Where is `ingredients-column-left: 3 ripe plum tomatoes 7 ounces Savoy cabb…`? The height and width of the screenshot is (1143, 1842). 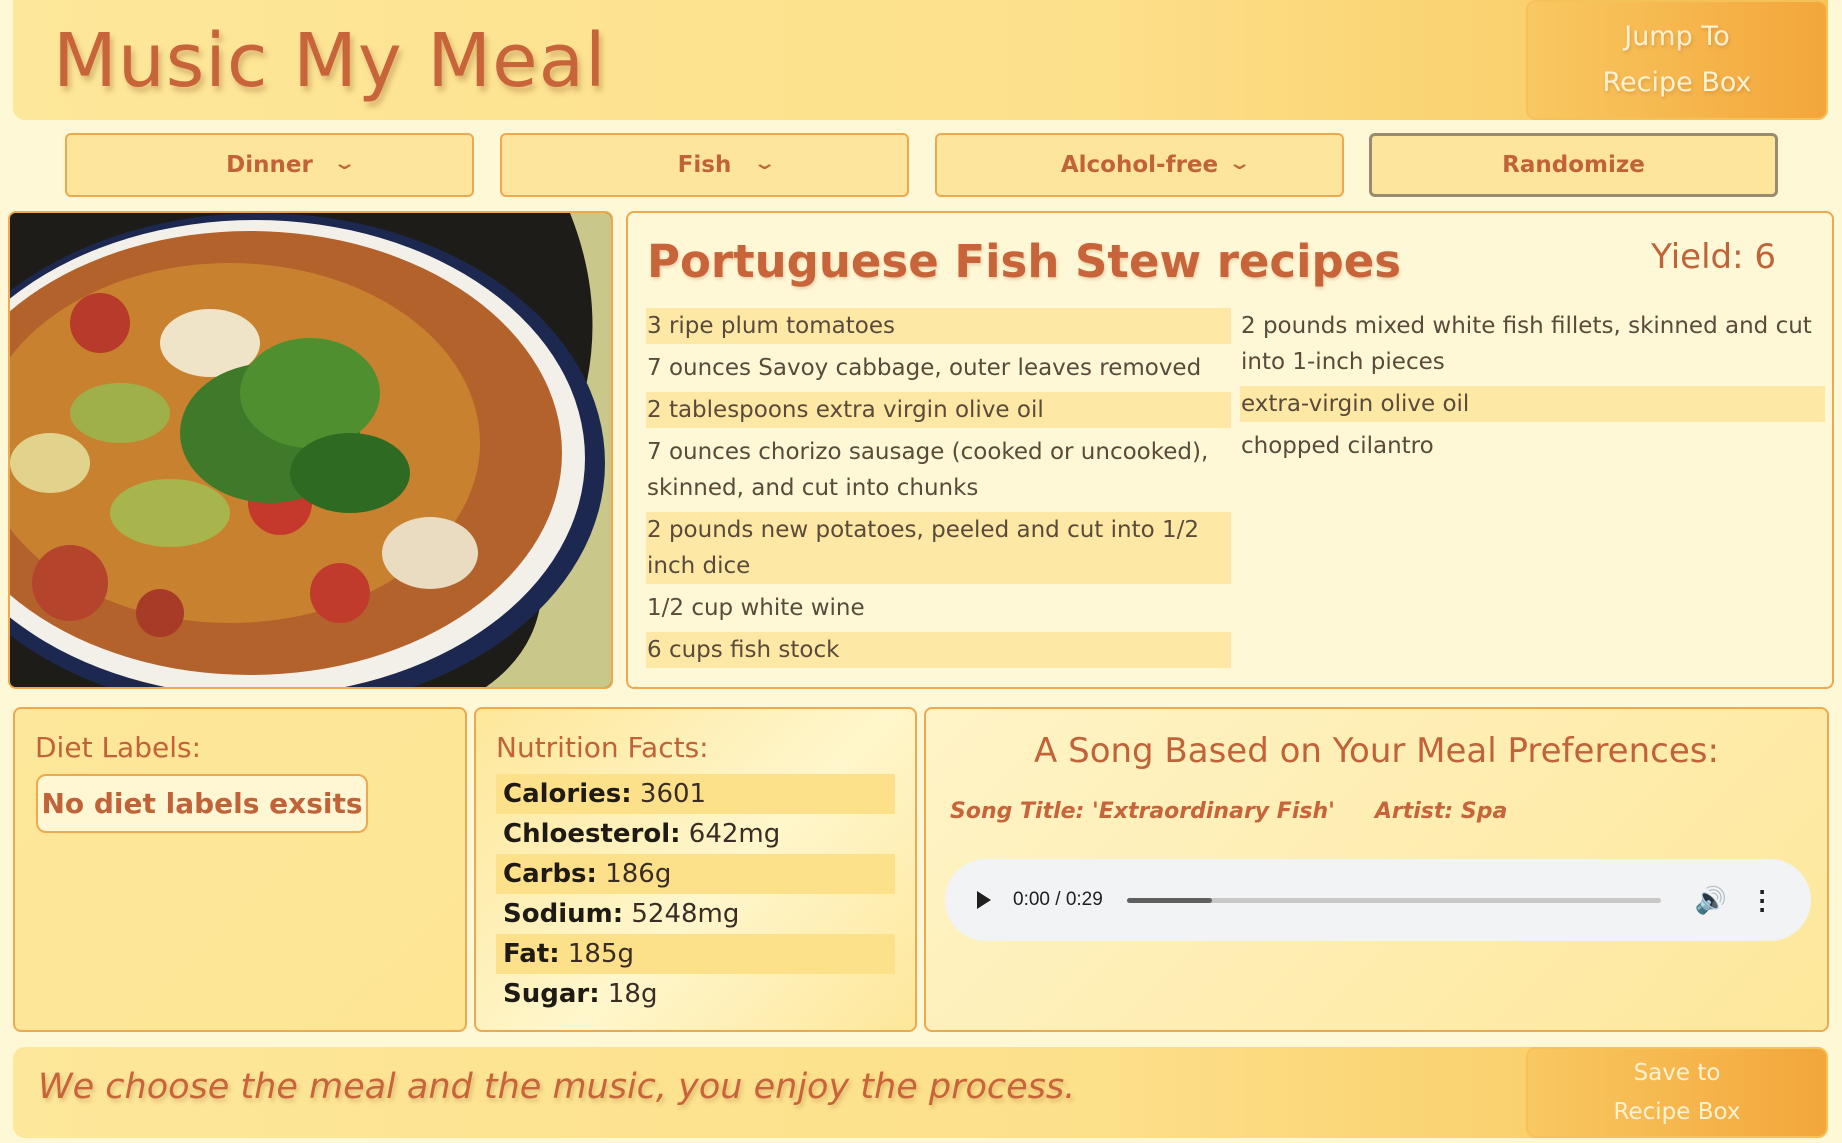 ingredients-column-left: 3 ripe plum tomatoes 7 ounces Savoy cabb… is located at coordinates (938, 491).